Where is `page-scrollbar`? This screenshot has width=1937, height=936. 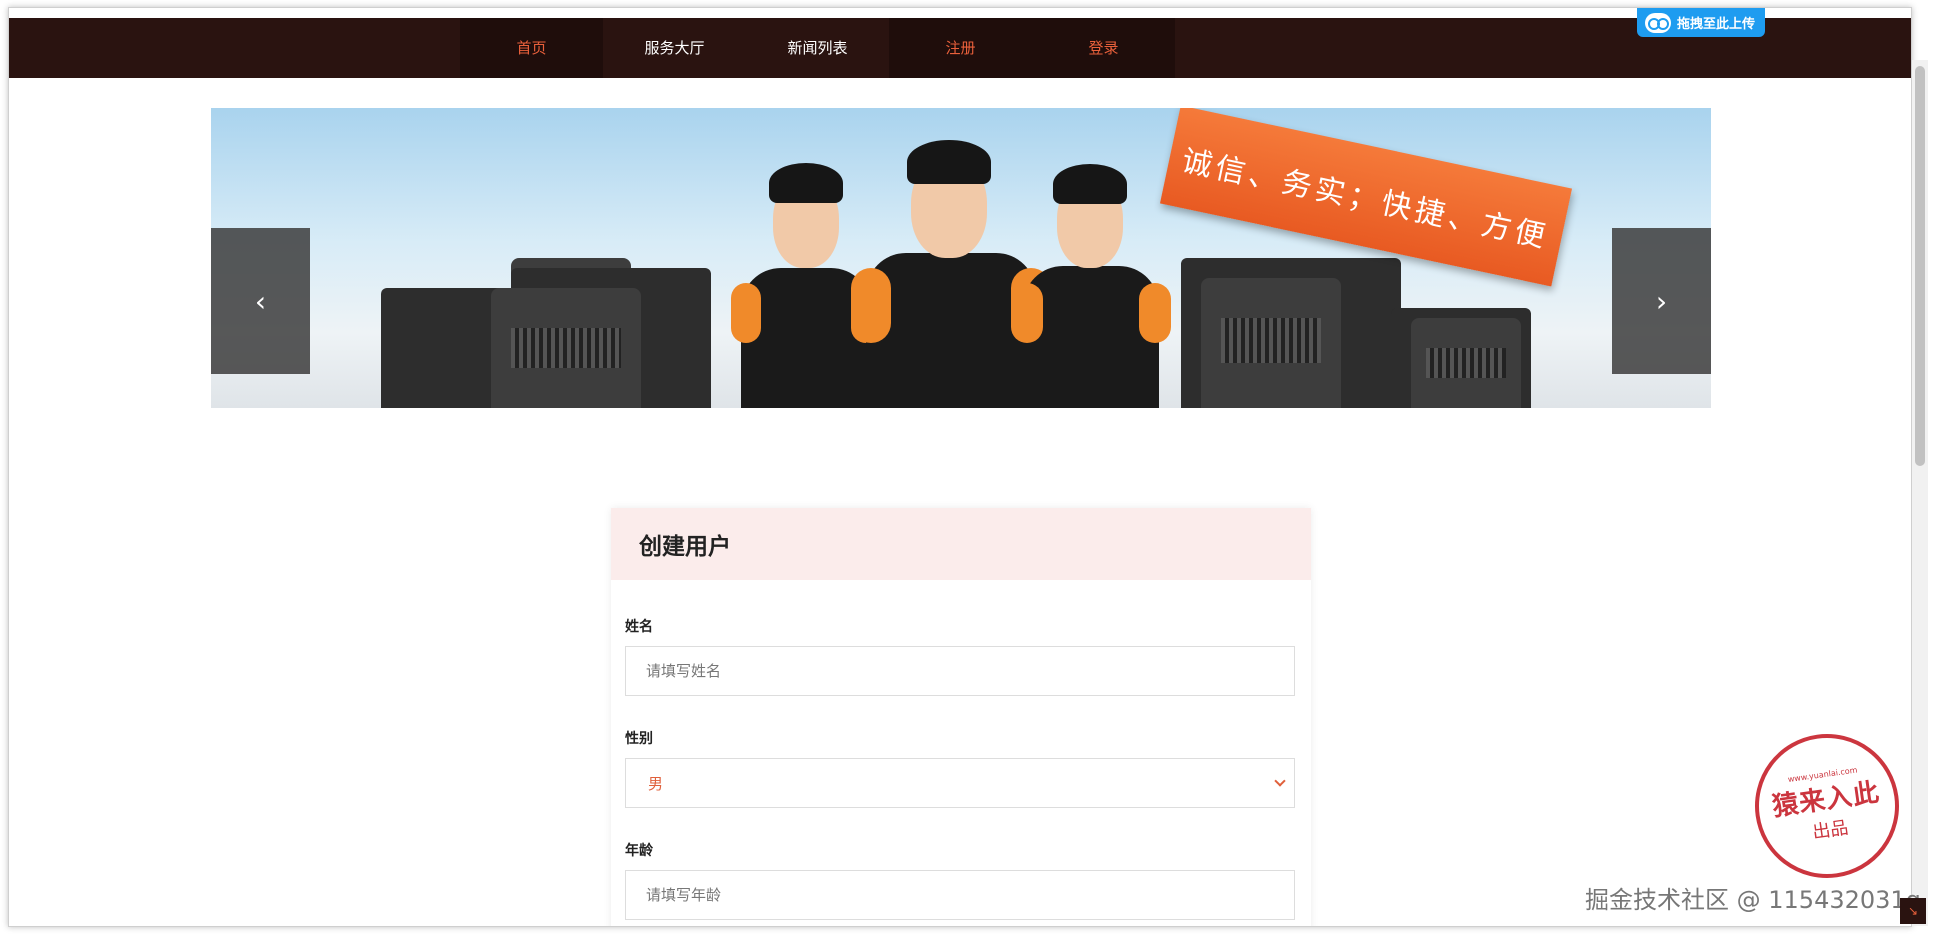 page-scrollbar is located at coordinates (1920, 493).